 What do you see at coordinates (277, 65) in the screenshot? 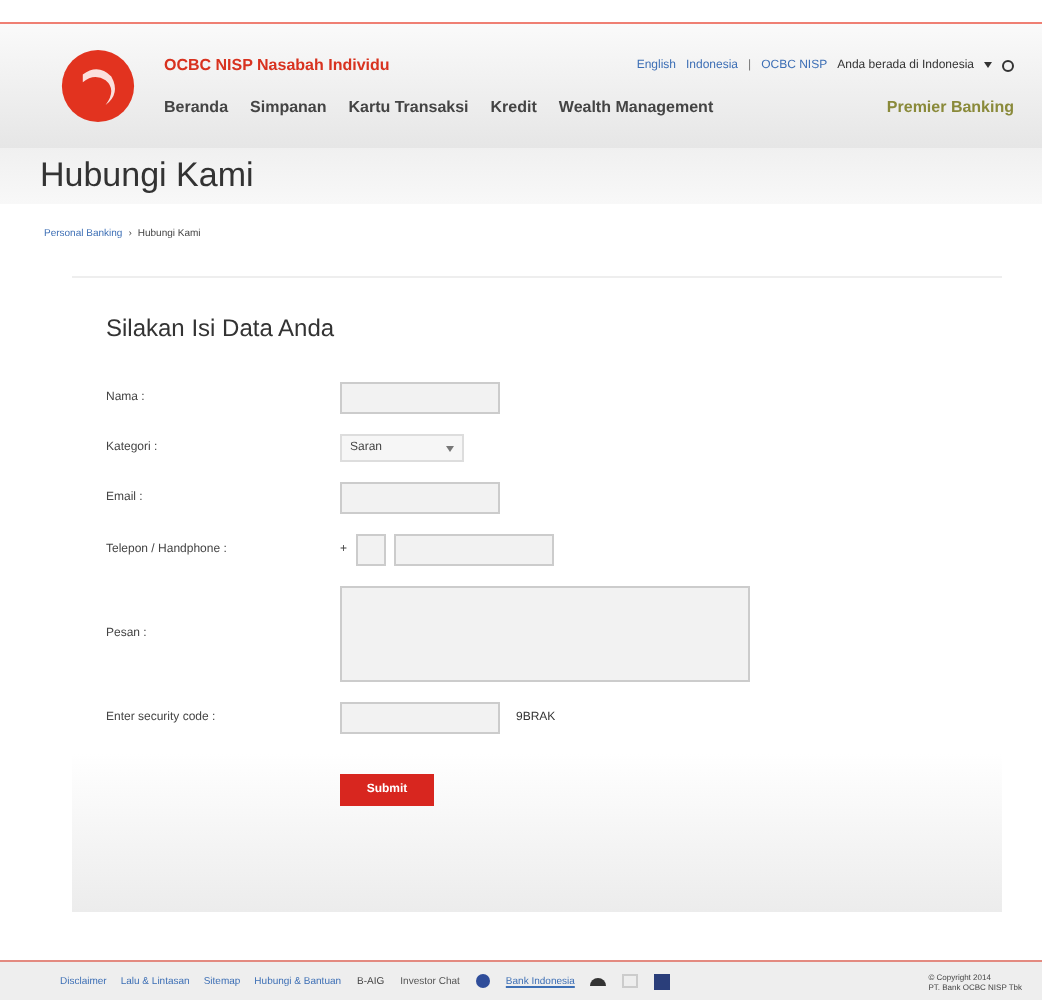
I see `brand-name: OCBC NISP Nasabah Individu` at bounding box center [277, 65].